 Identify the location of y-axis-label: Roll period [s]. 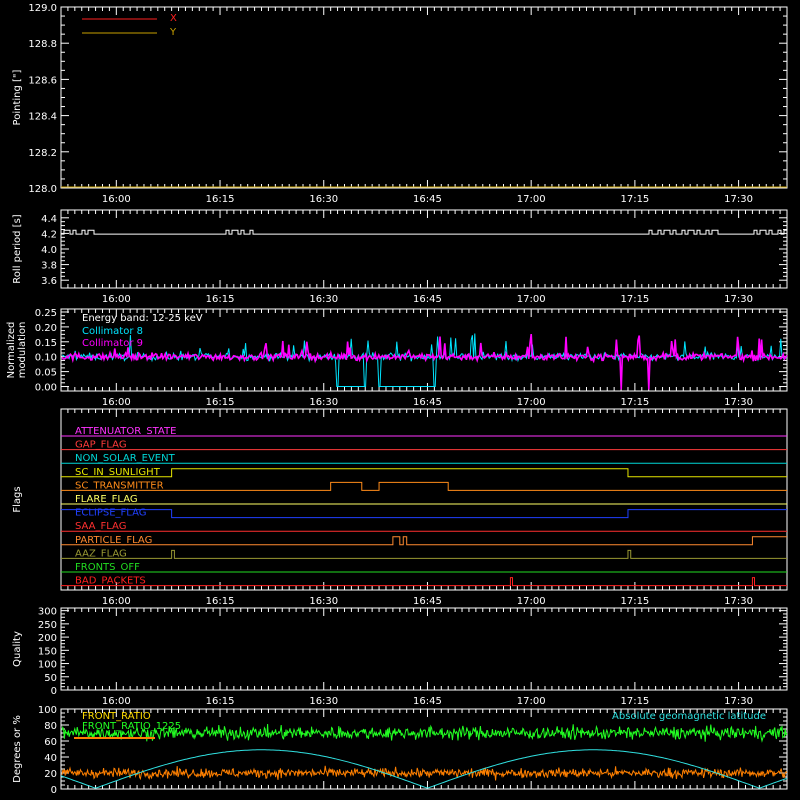
(17, 248).